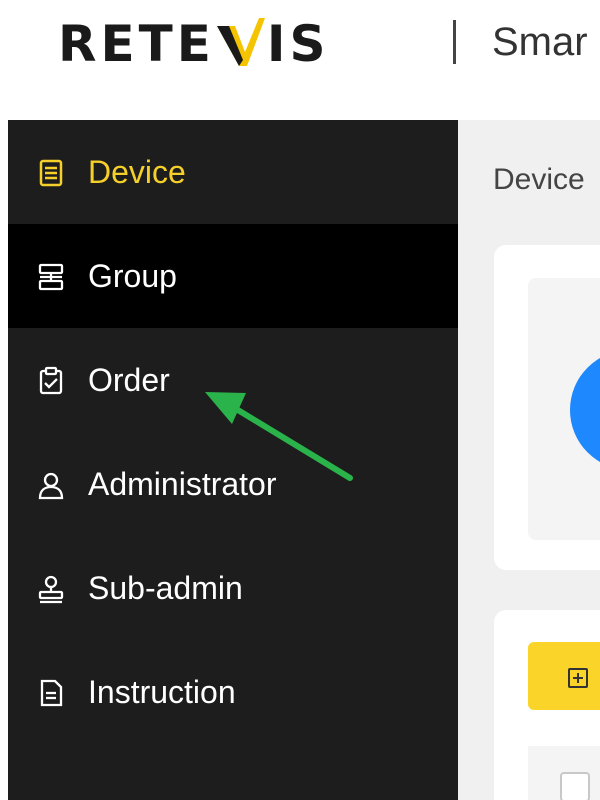 The width and height of the screenshot is (600, 800). I want to click on sidebar-item-device: Device, so click(233, 172).